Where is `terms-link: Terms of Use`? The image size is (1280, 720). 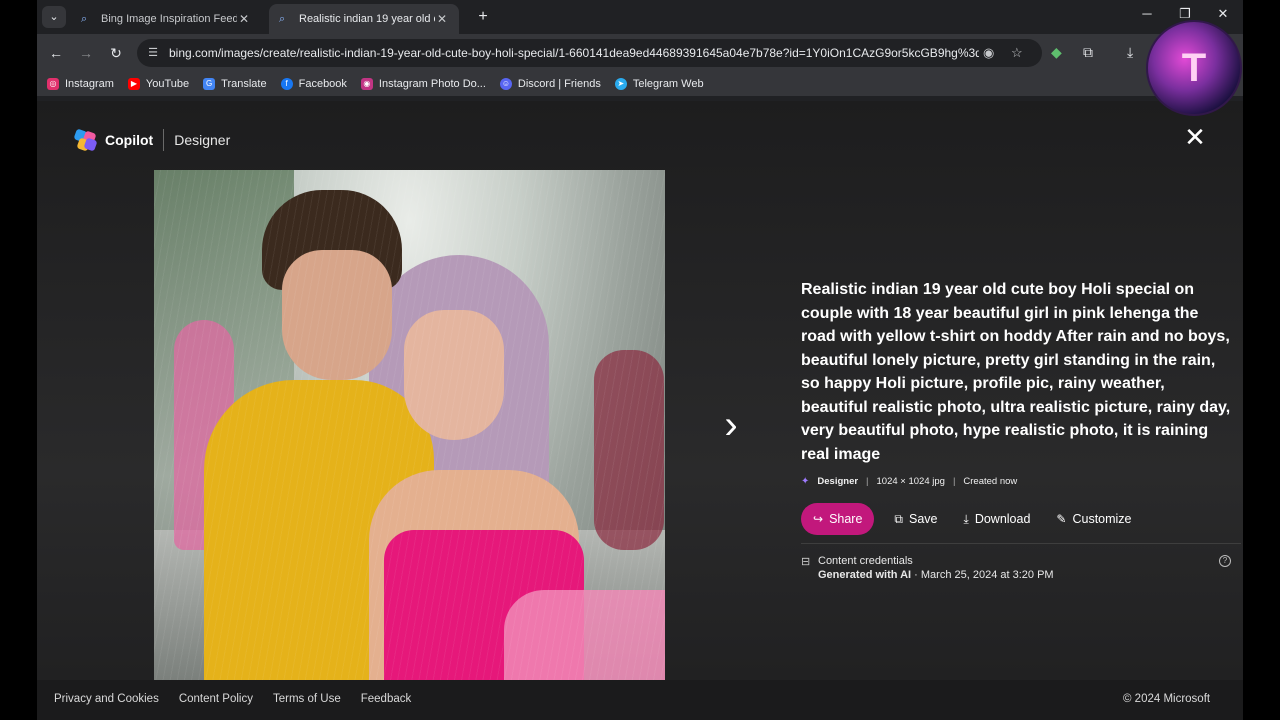 terms-link: Terms of Use is located at coordinates (307, 699).